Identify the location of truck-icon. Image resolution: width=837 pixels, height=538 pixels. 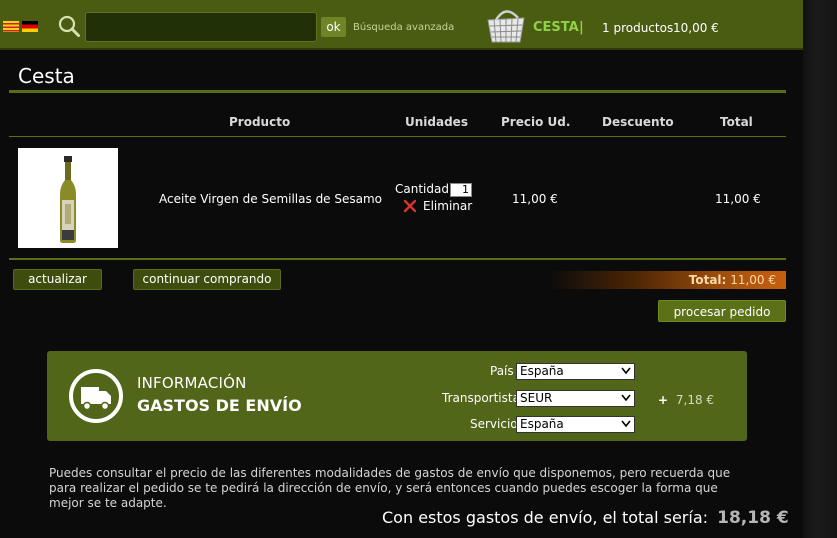
(96, 396).